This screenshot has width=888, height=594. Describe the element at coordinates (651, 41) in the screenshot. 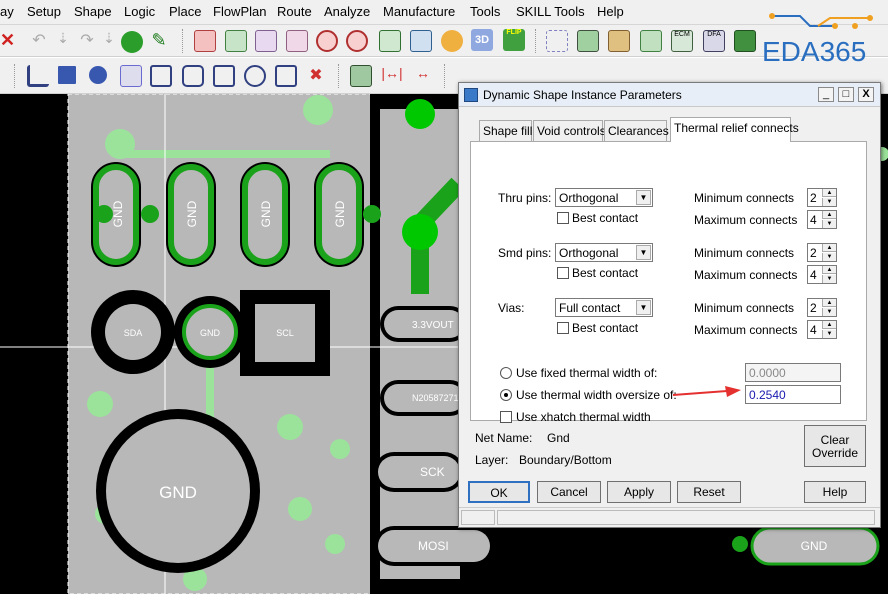

I see `stack-icon` at that location.